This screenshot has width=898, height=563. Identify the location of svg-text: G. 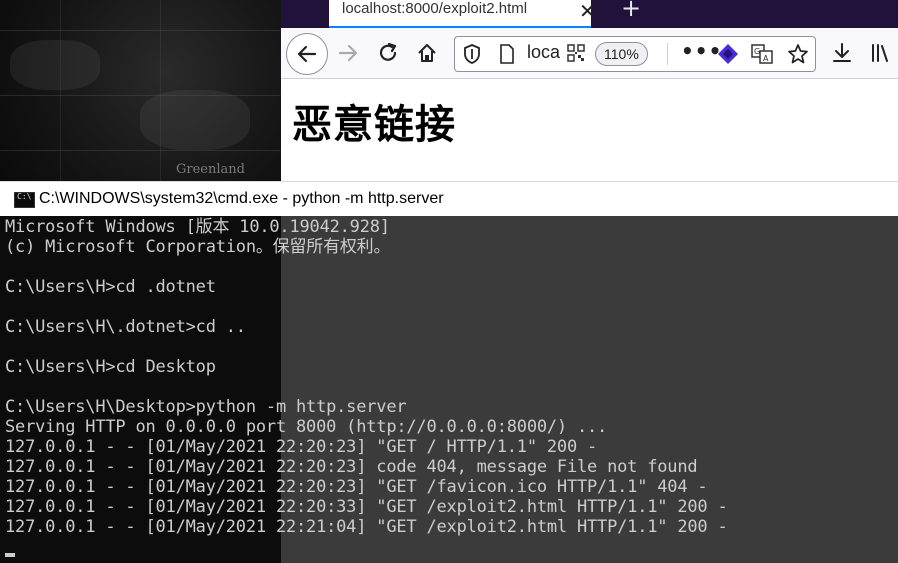
(757, 51).